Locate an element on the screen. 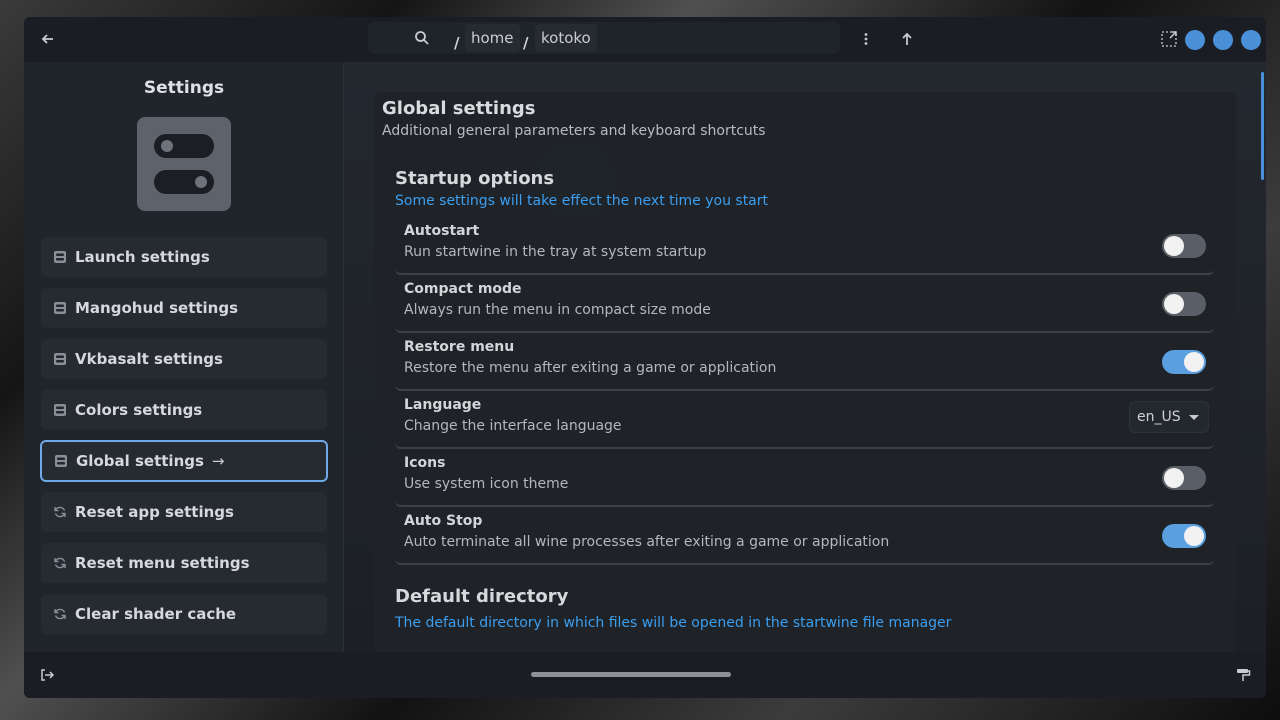 This screenshot has height=720, width=1280. sidebar-item-label: Launch settings is located at coordinates (142, 257).